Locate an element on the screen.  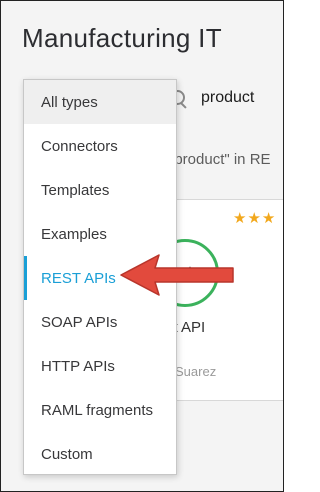
arrow-left-icon is located at coordinates (177, 275).